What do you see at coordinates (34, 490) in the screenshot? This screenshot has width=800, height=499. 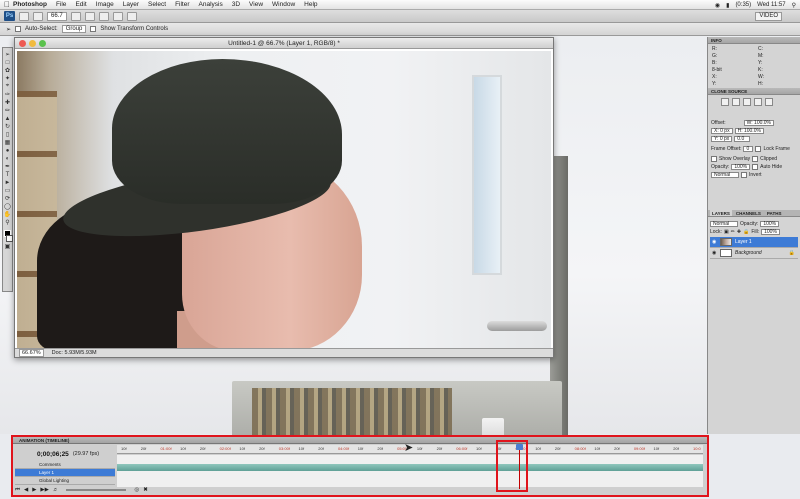 I see `play-icon: ▶` at bounding box center [34, 490].